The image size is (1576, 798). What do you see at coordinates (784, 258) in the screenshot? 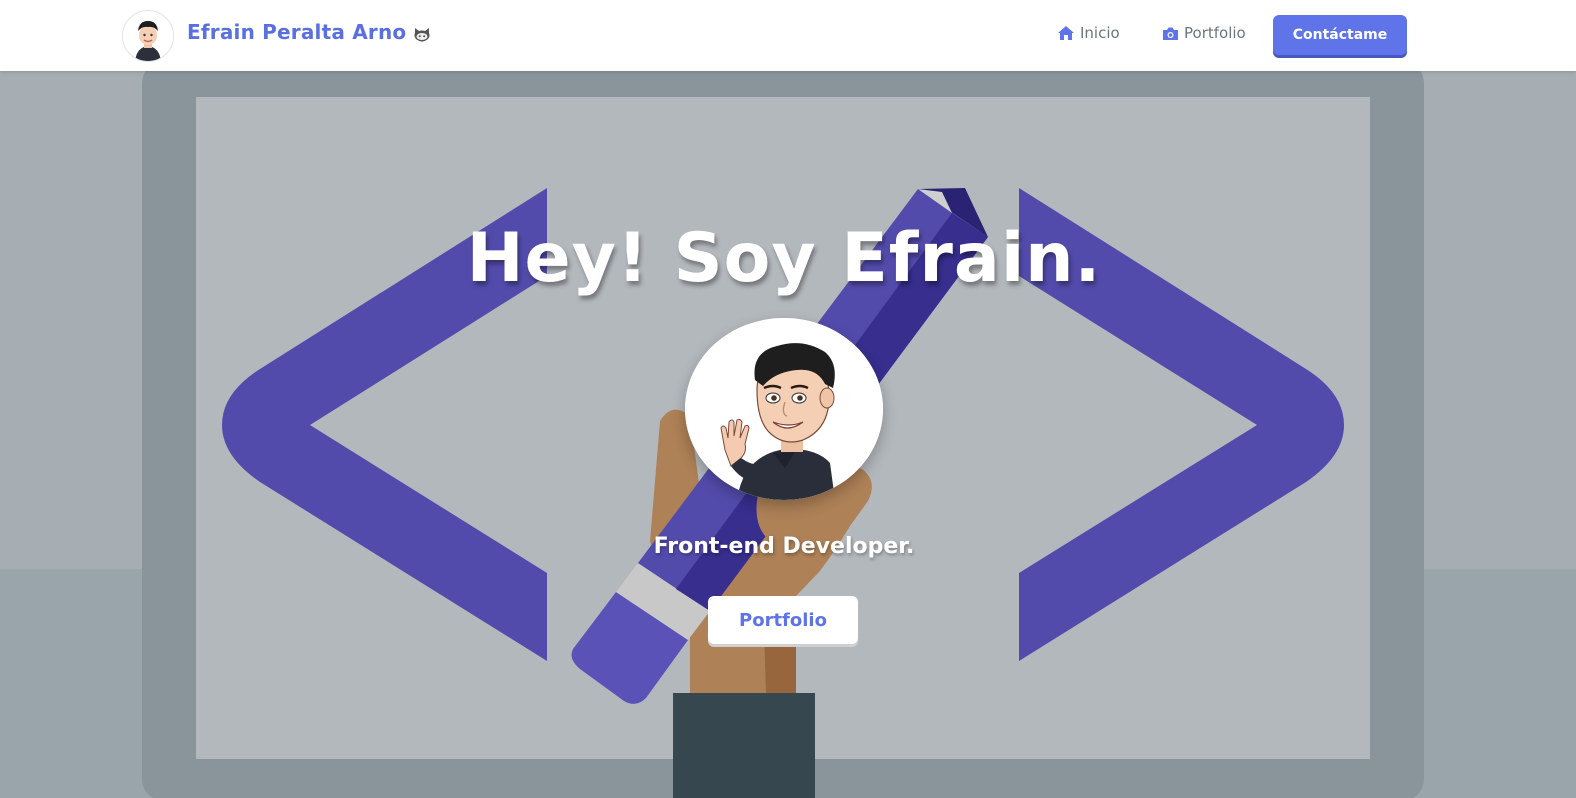
I see `hero-title: Hey! Soy Efrain.` at bounding box center [784, 258].